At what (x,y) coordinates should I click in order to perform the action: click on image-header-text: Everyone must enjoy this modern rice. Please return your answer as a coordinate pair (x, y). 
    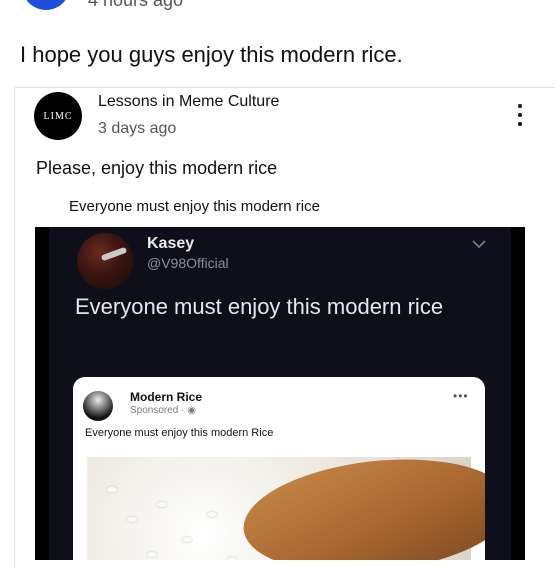
    Looking at the image, I should click on (194, 206).